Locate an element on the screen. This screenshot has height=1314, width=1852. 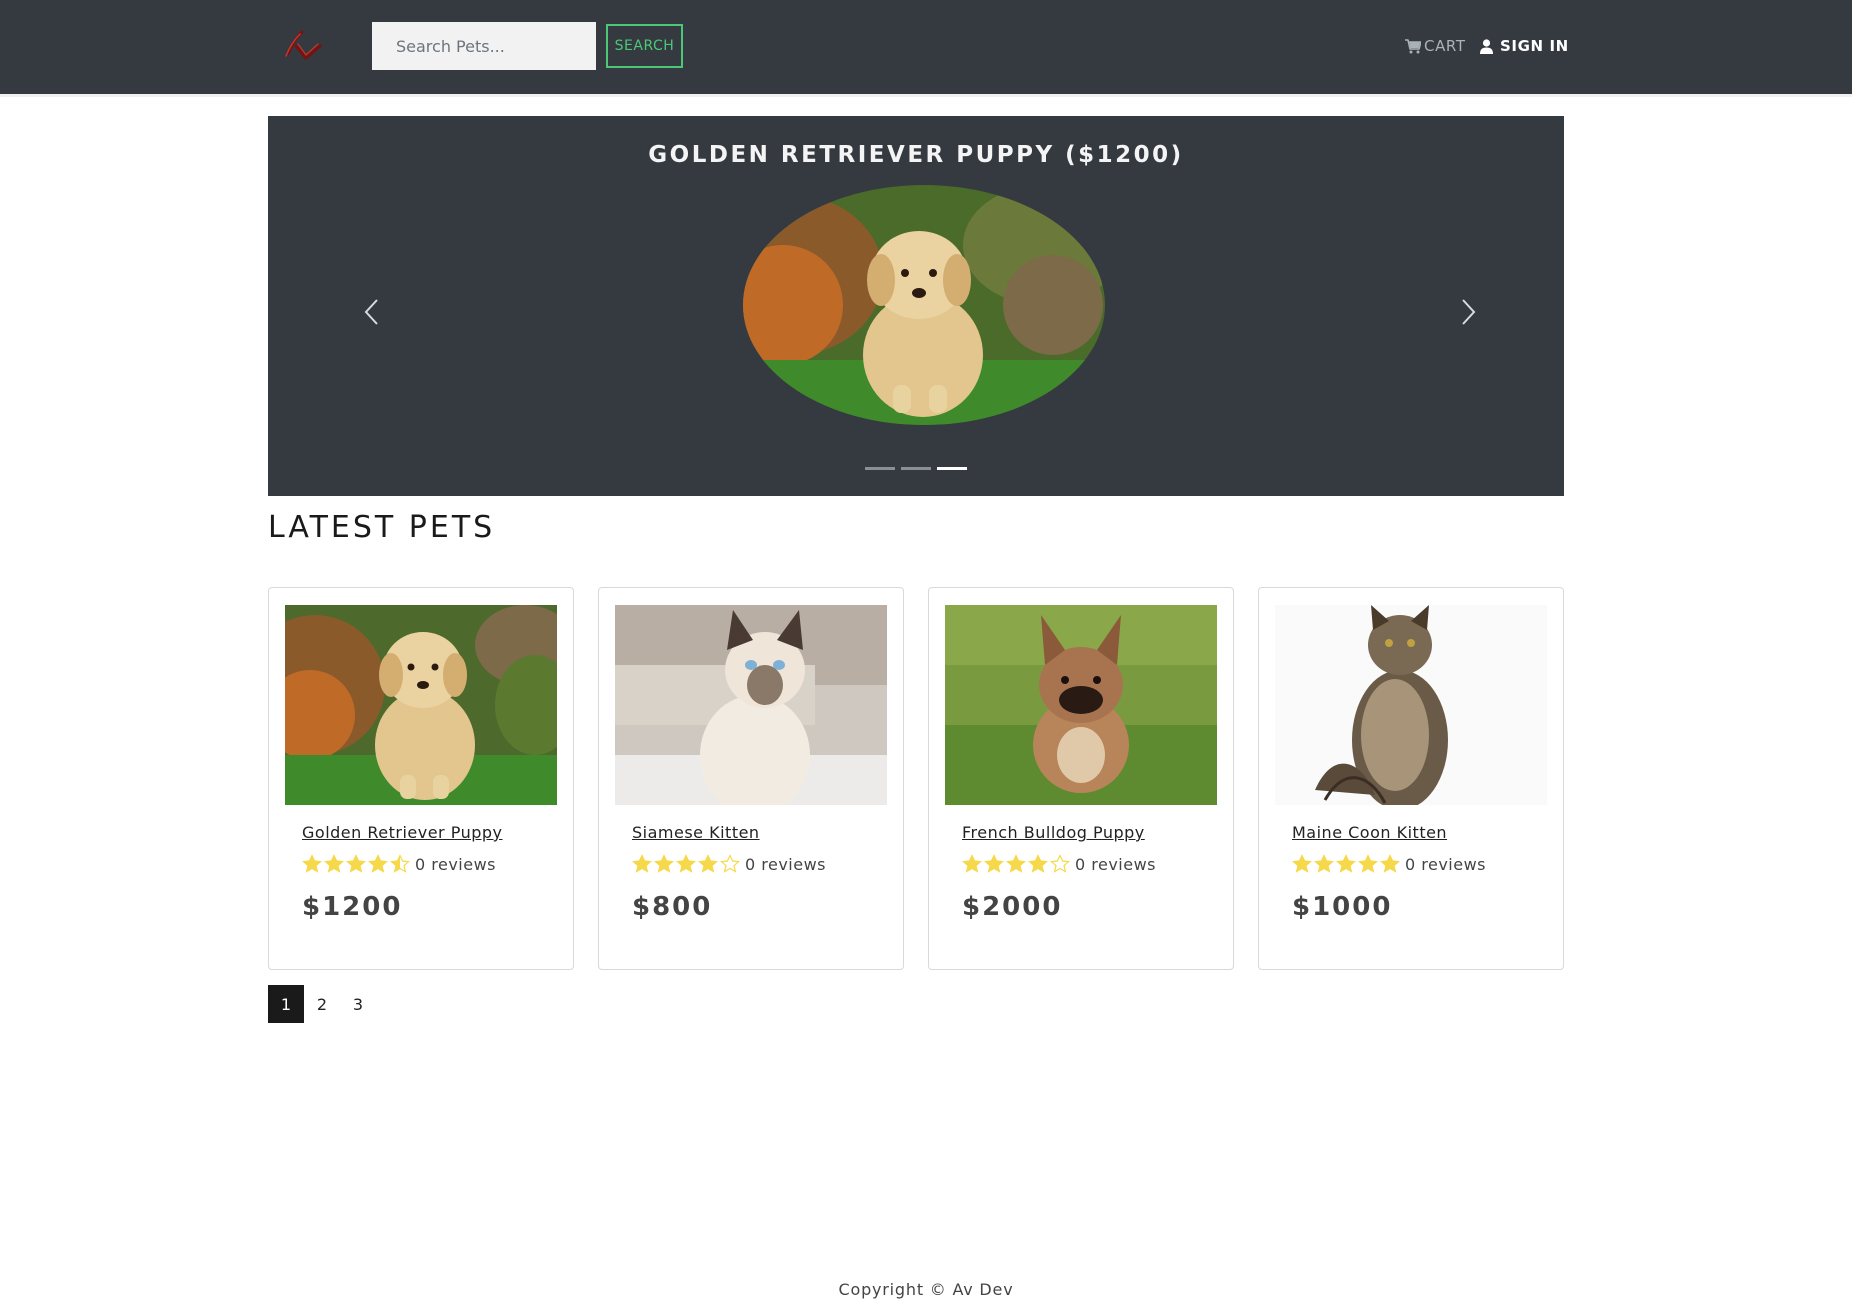
carousel-indicators is located at coordinates (916, 468).